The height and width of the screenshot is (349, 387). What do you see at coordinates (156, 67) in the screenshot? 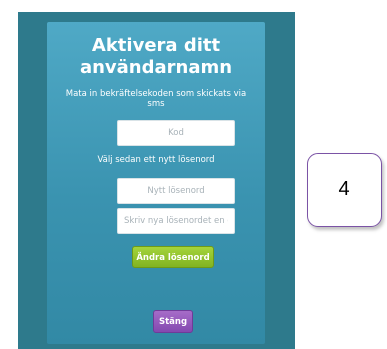
I see `dialog-title-line-2: användarnamn` at bounding box center [156, 67].